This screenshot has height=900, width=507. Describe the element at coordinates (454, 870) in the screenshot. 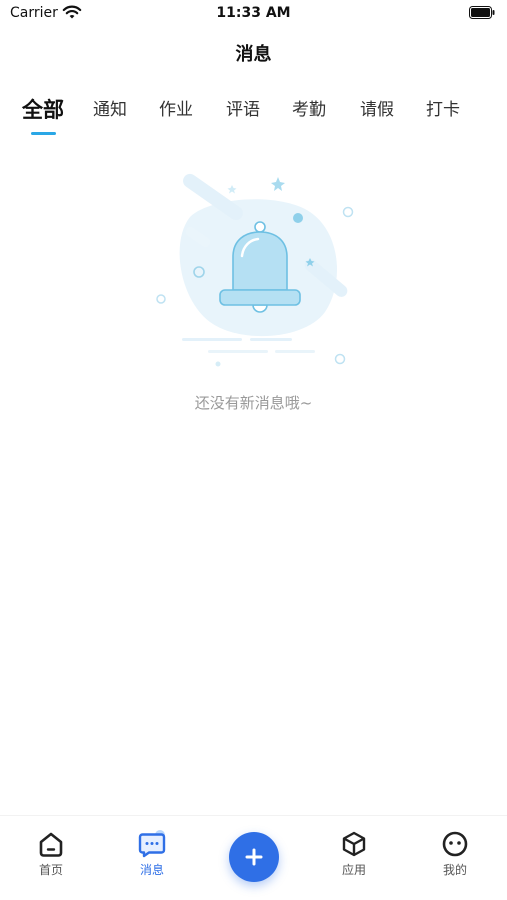

I see `nav-profile-label: 我的` at that location.